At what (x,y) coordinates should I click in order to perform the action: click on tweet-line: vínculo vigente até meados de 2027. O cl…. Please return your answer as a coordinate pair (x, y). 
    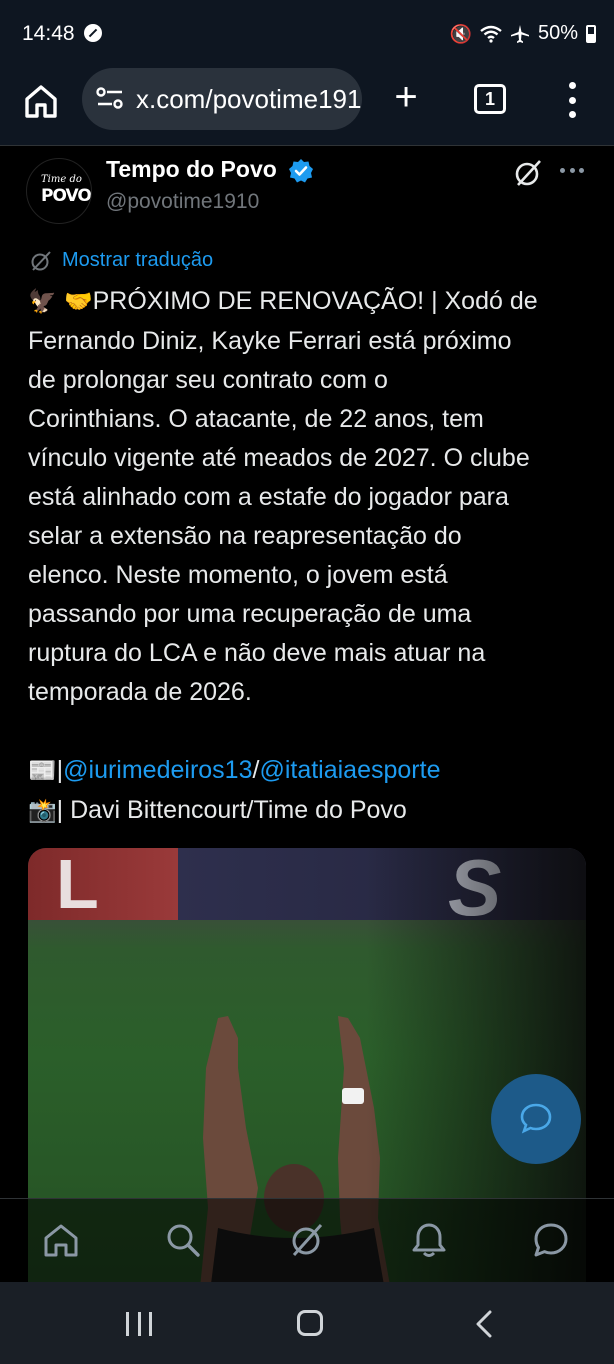
    Looking at the image, I should click on (279, 458).